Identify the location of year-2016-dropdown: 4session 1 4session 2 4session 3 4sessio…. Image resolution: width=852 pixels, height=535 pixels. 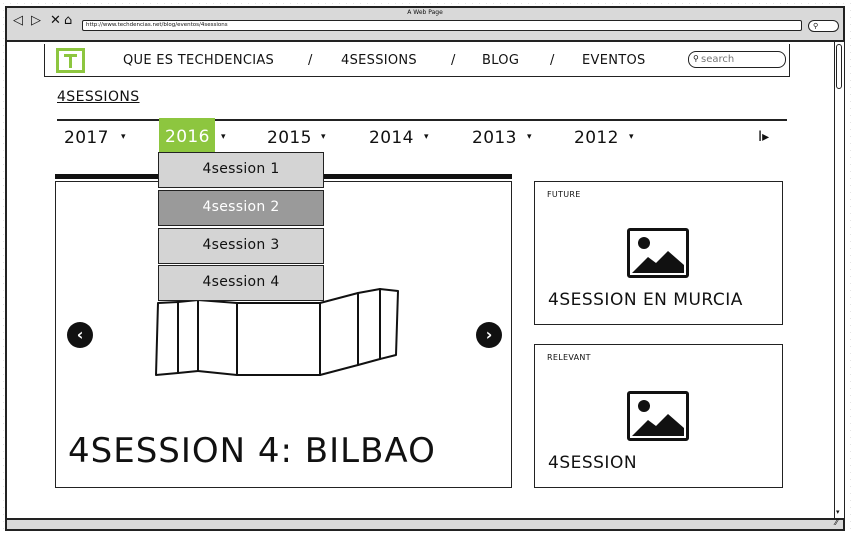
(242, 229).